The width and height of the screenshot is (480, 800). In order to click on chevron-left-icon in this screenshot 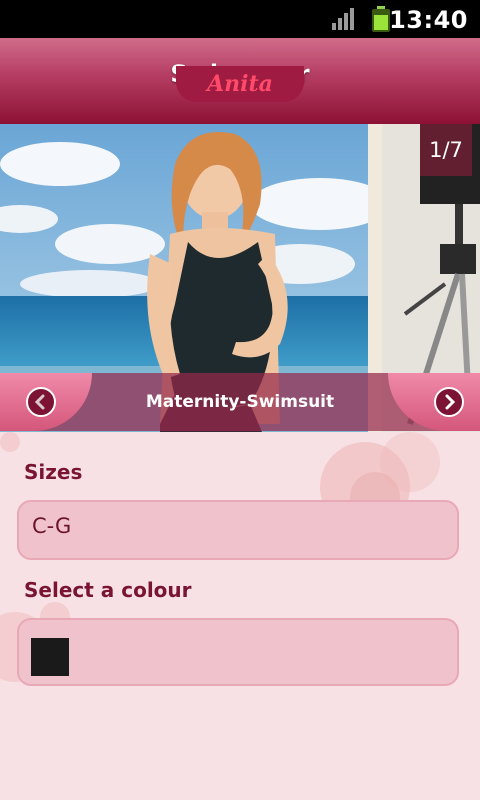, I will do `click(39, 402)`.